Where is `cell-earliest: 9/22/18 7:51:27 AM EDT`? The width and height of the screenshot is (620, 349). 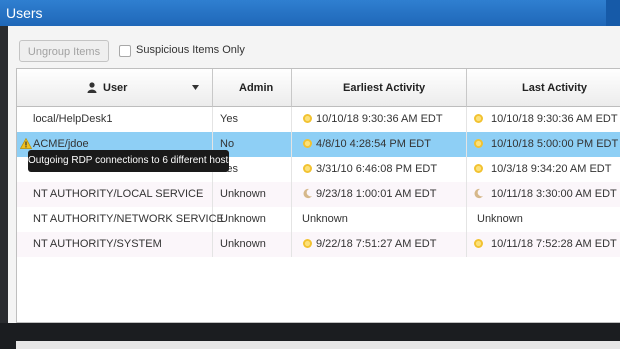 cell-earliest: 9/22/18 7:51:27 AM EDT is located at coordinates (379, 244).